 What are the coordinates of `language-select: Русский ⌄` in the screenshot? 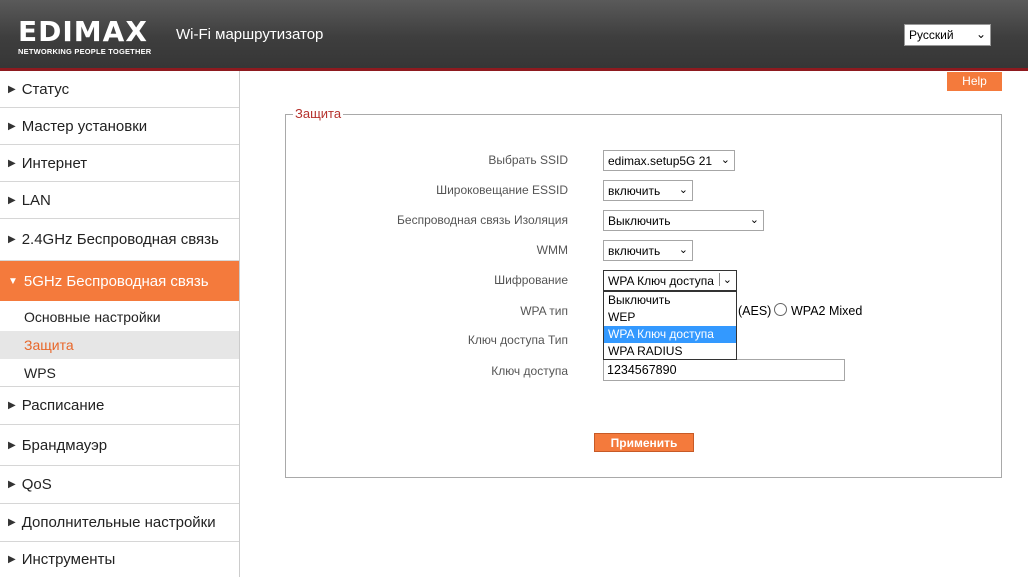 It's located at (947, 35).